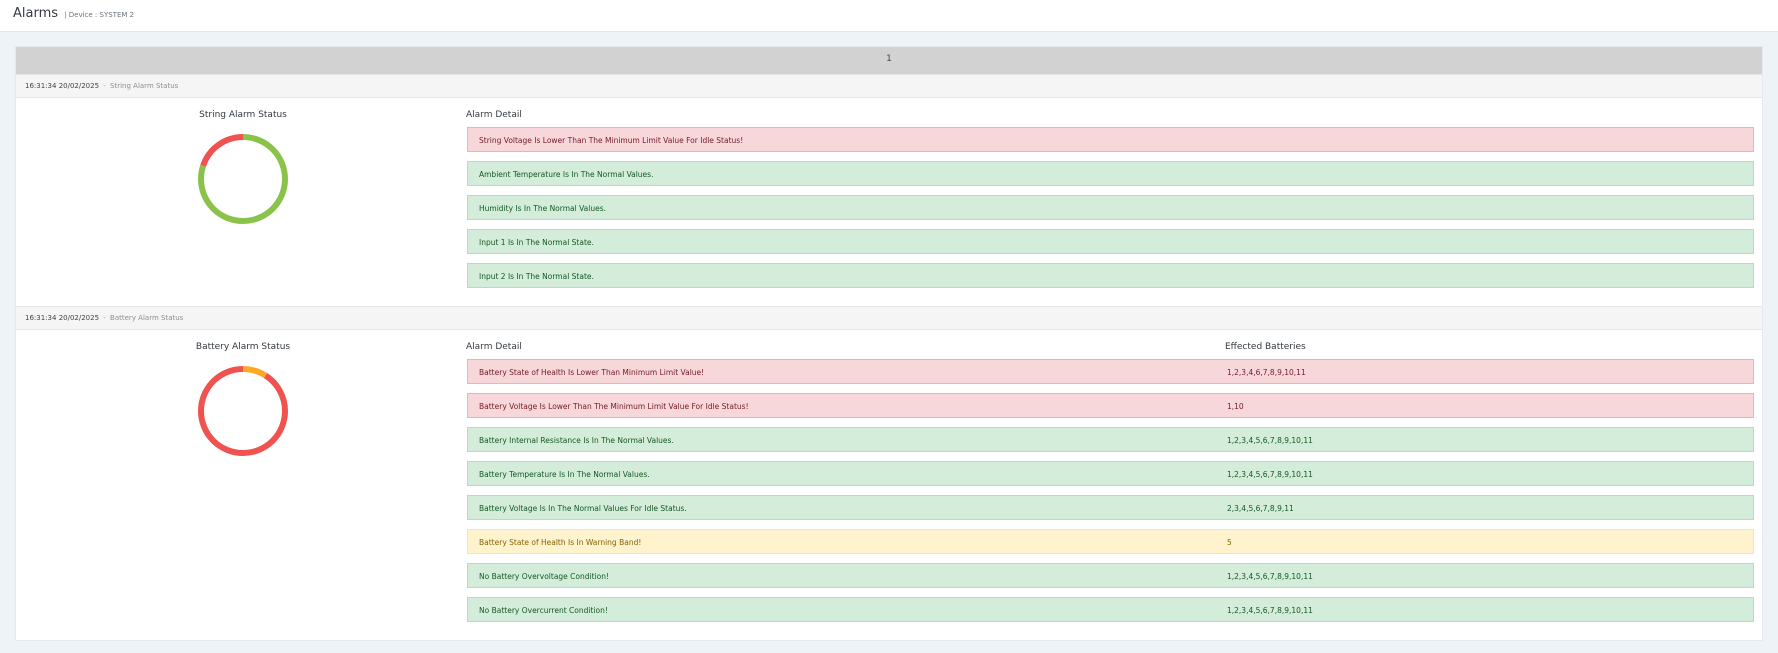  What do you see at coordinates (1235, 406) in the screenshot?
I see `effected-batteries-value: 1,10` at bounding box center [1235, 406].